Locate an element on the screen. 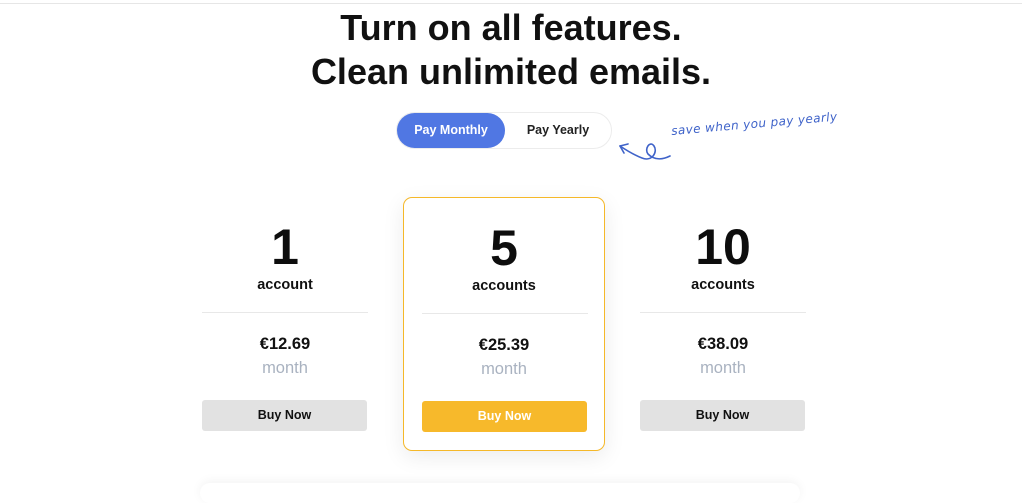  curly-arrow-left-icon is located at coordinates (645, 151).